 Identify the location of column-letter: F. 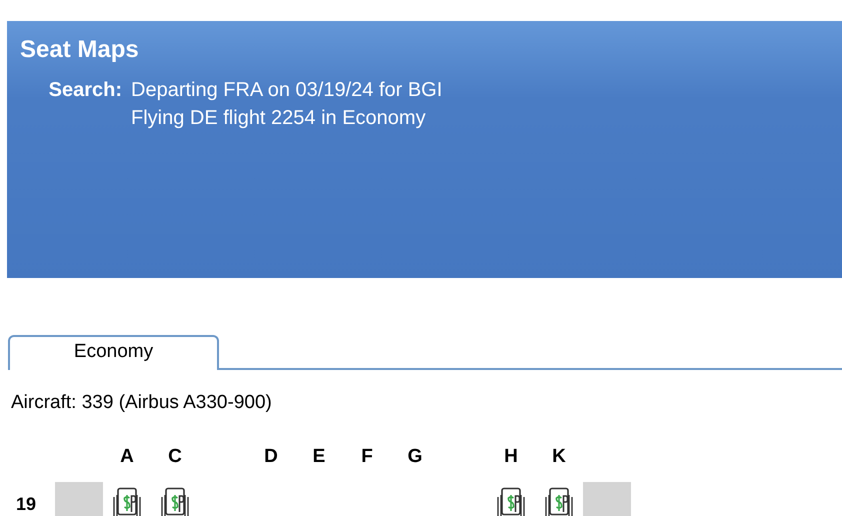
(367, 457).